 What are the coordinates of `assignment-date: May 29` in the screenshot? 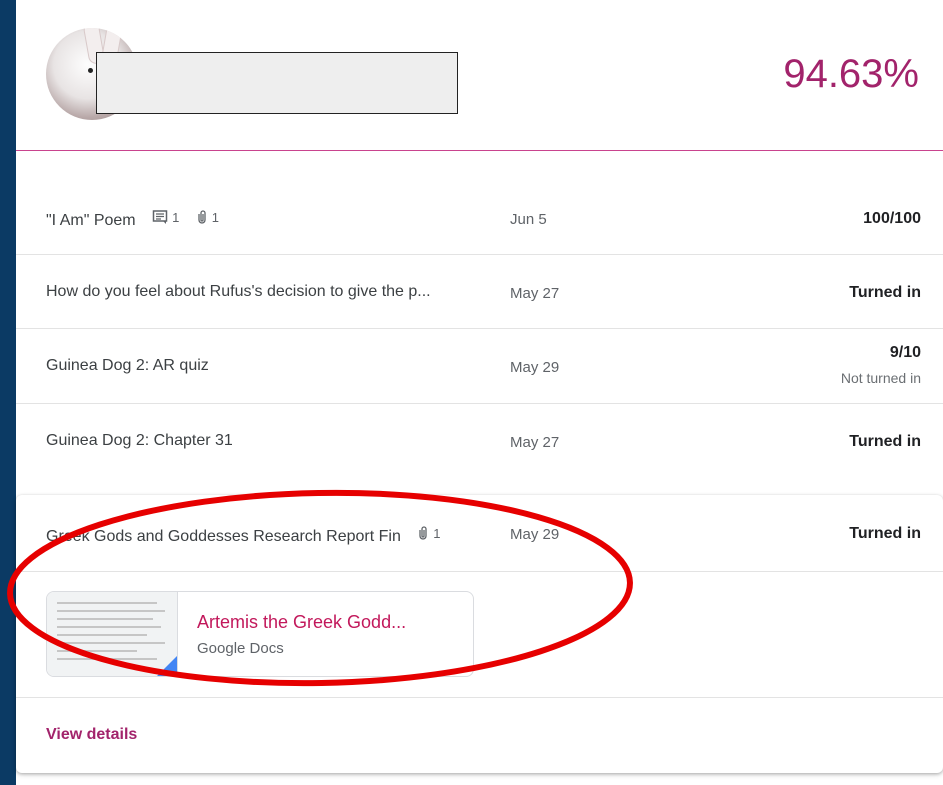 It's located at (535, 367).